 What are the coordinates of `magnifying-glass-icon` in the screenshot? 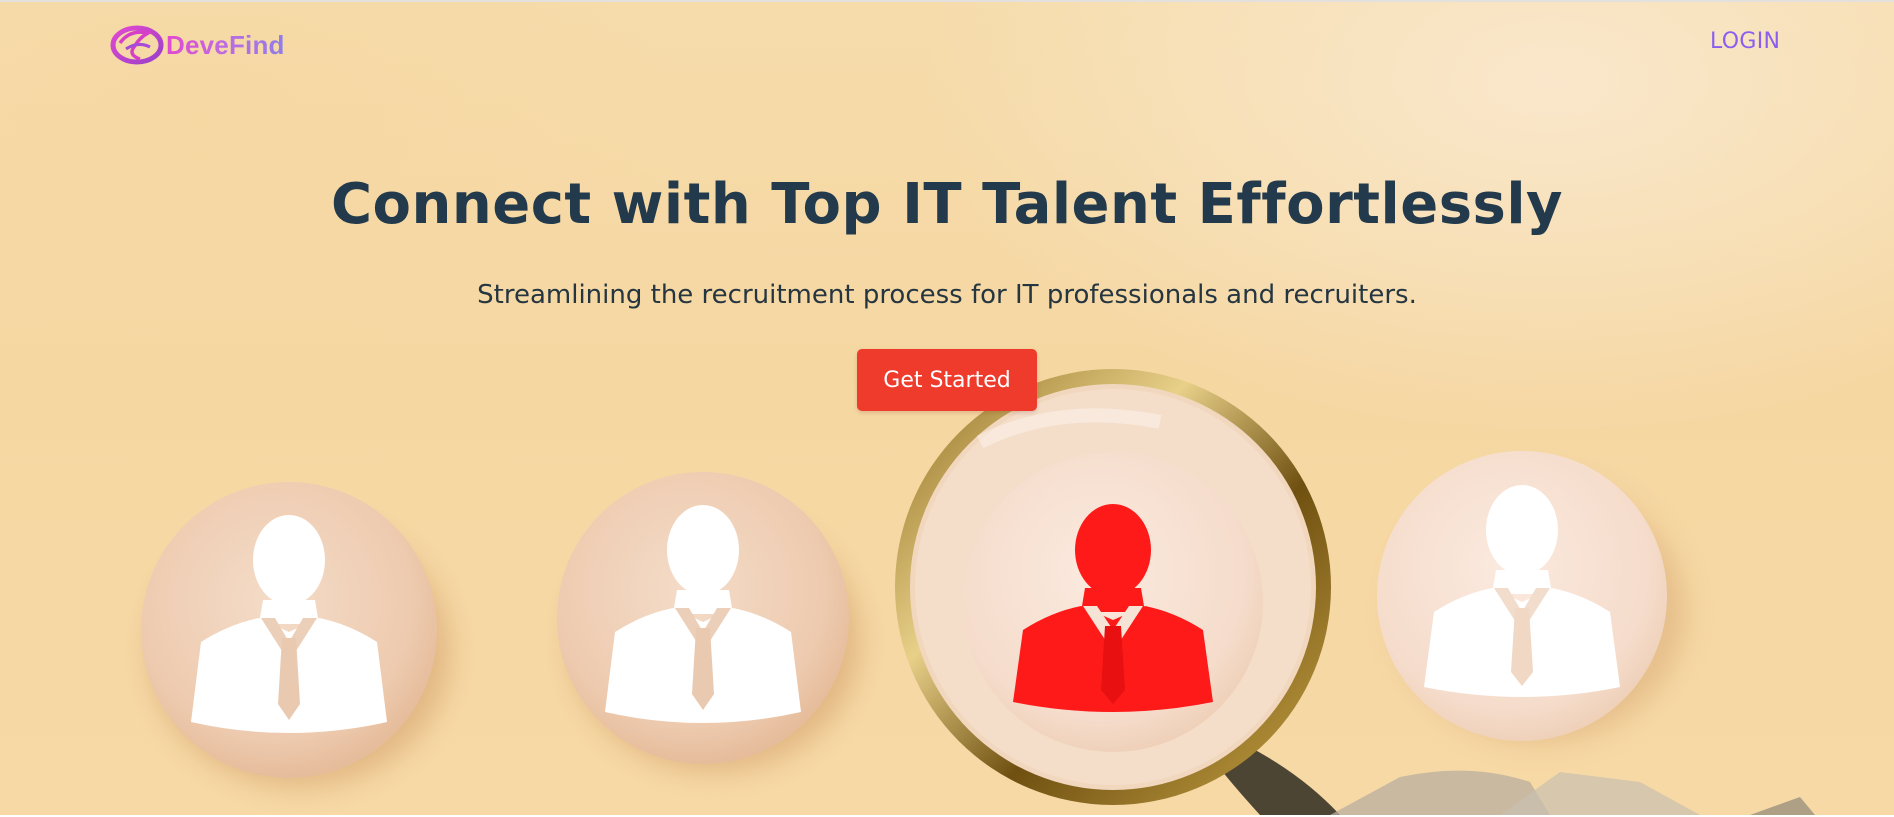 It's located at (1117, 592).